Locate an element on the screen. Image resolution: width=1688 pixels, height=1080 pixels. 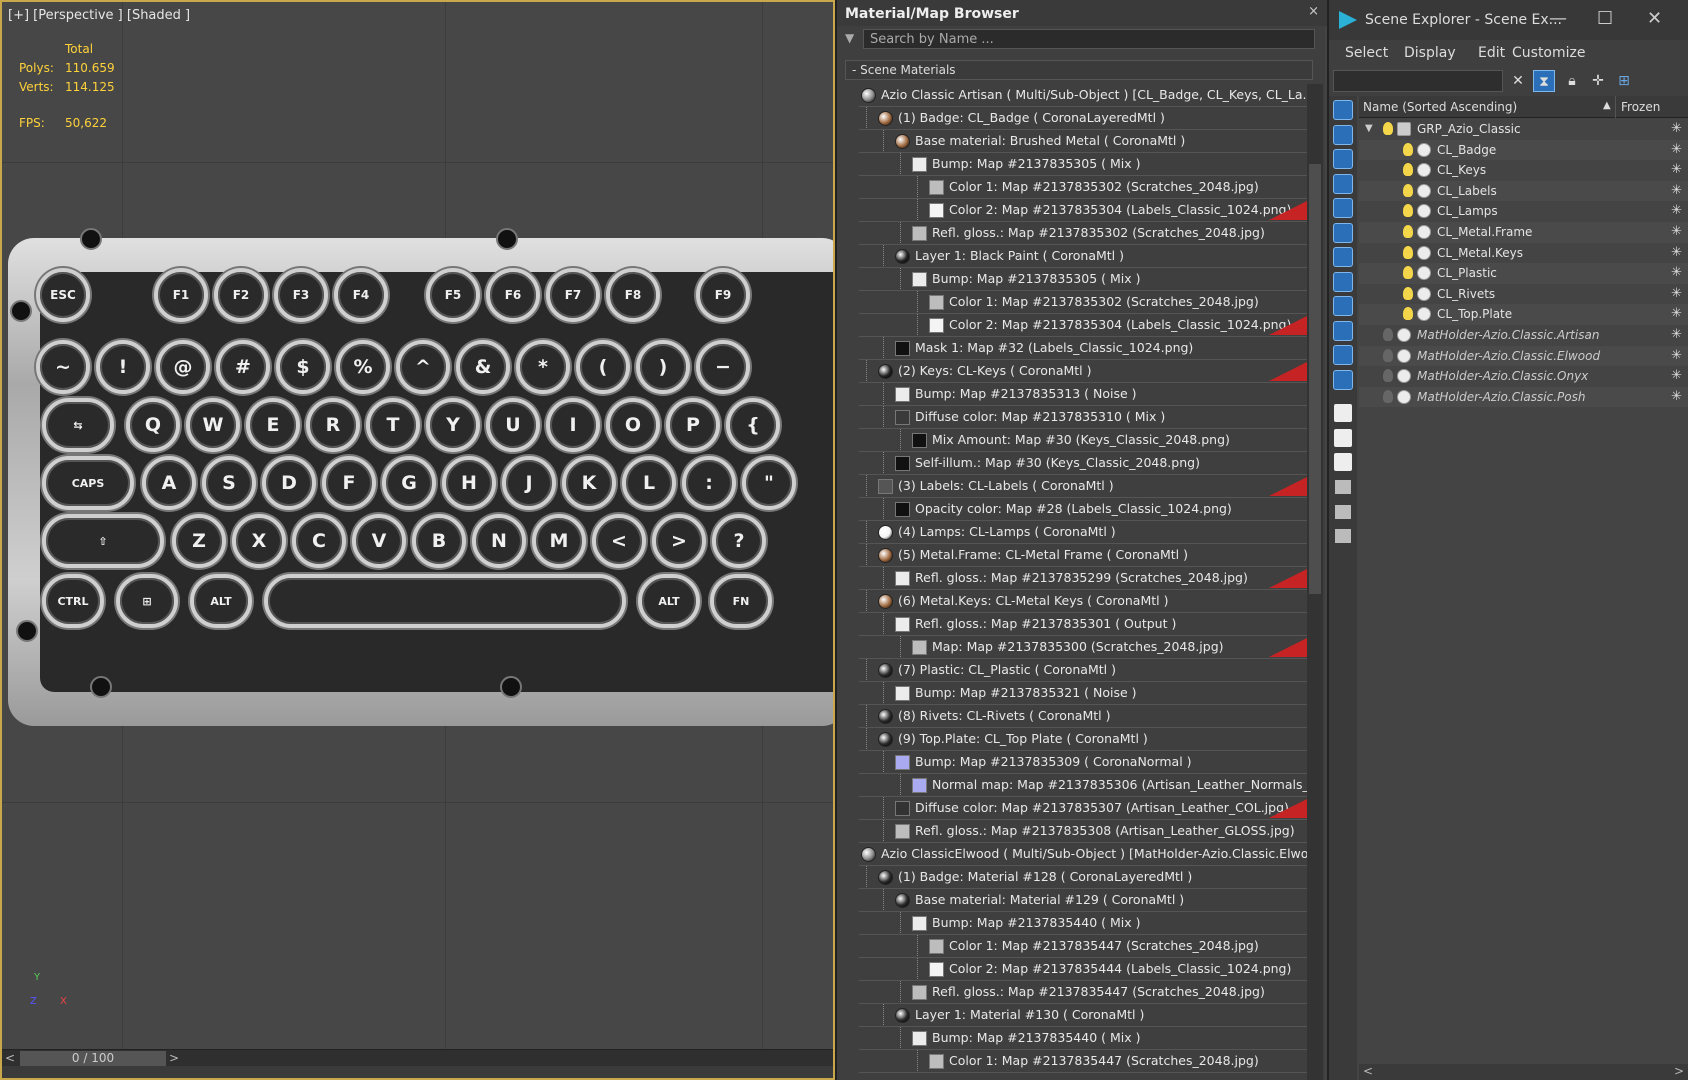
invert-display-icon is located at coordinates (1343, 462).